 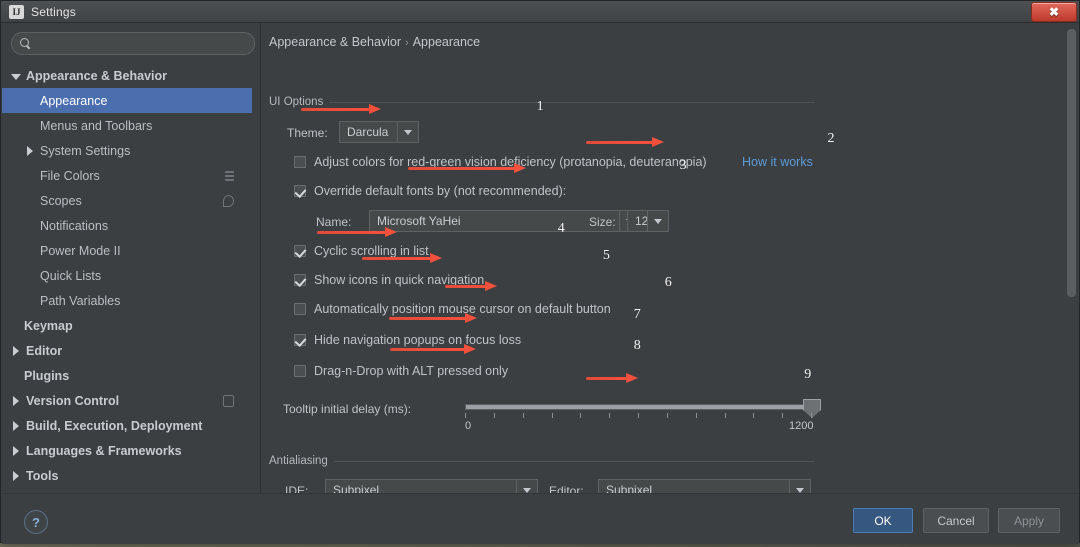 I want to click on sidebar-item-status-icon, so click(x=228, y=400).